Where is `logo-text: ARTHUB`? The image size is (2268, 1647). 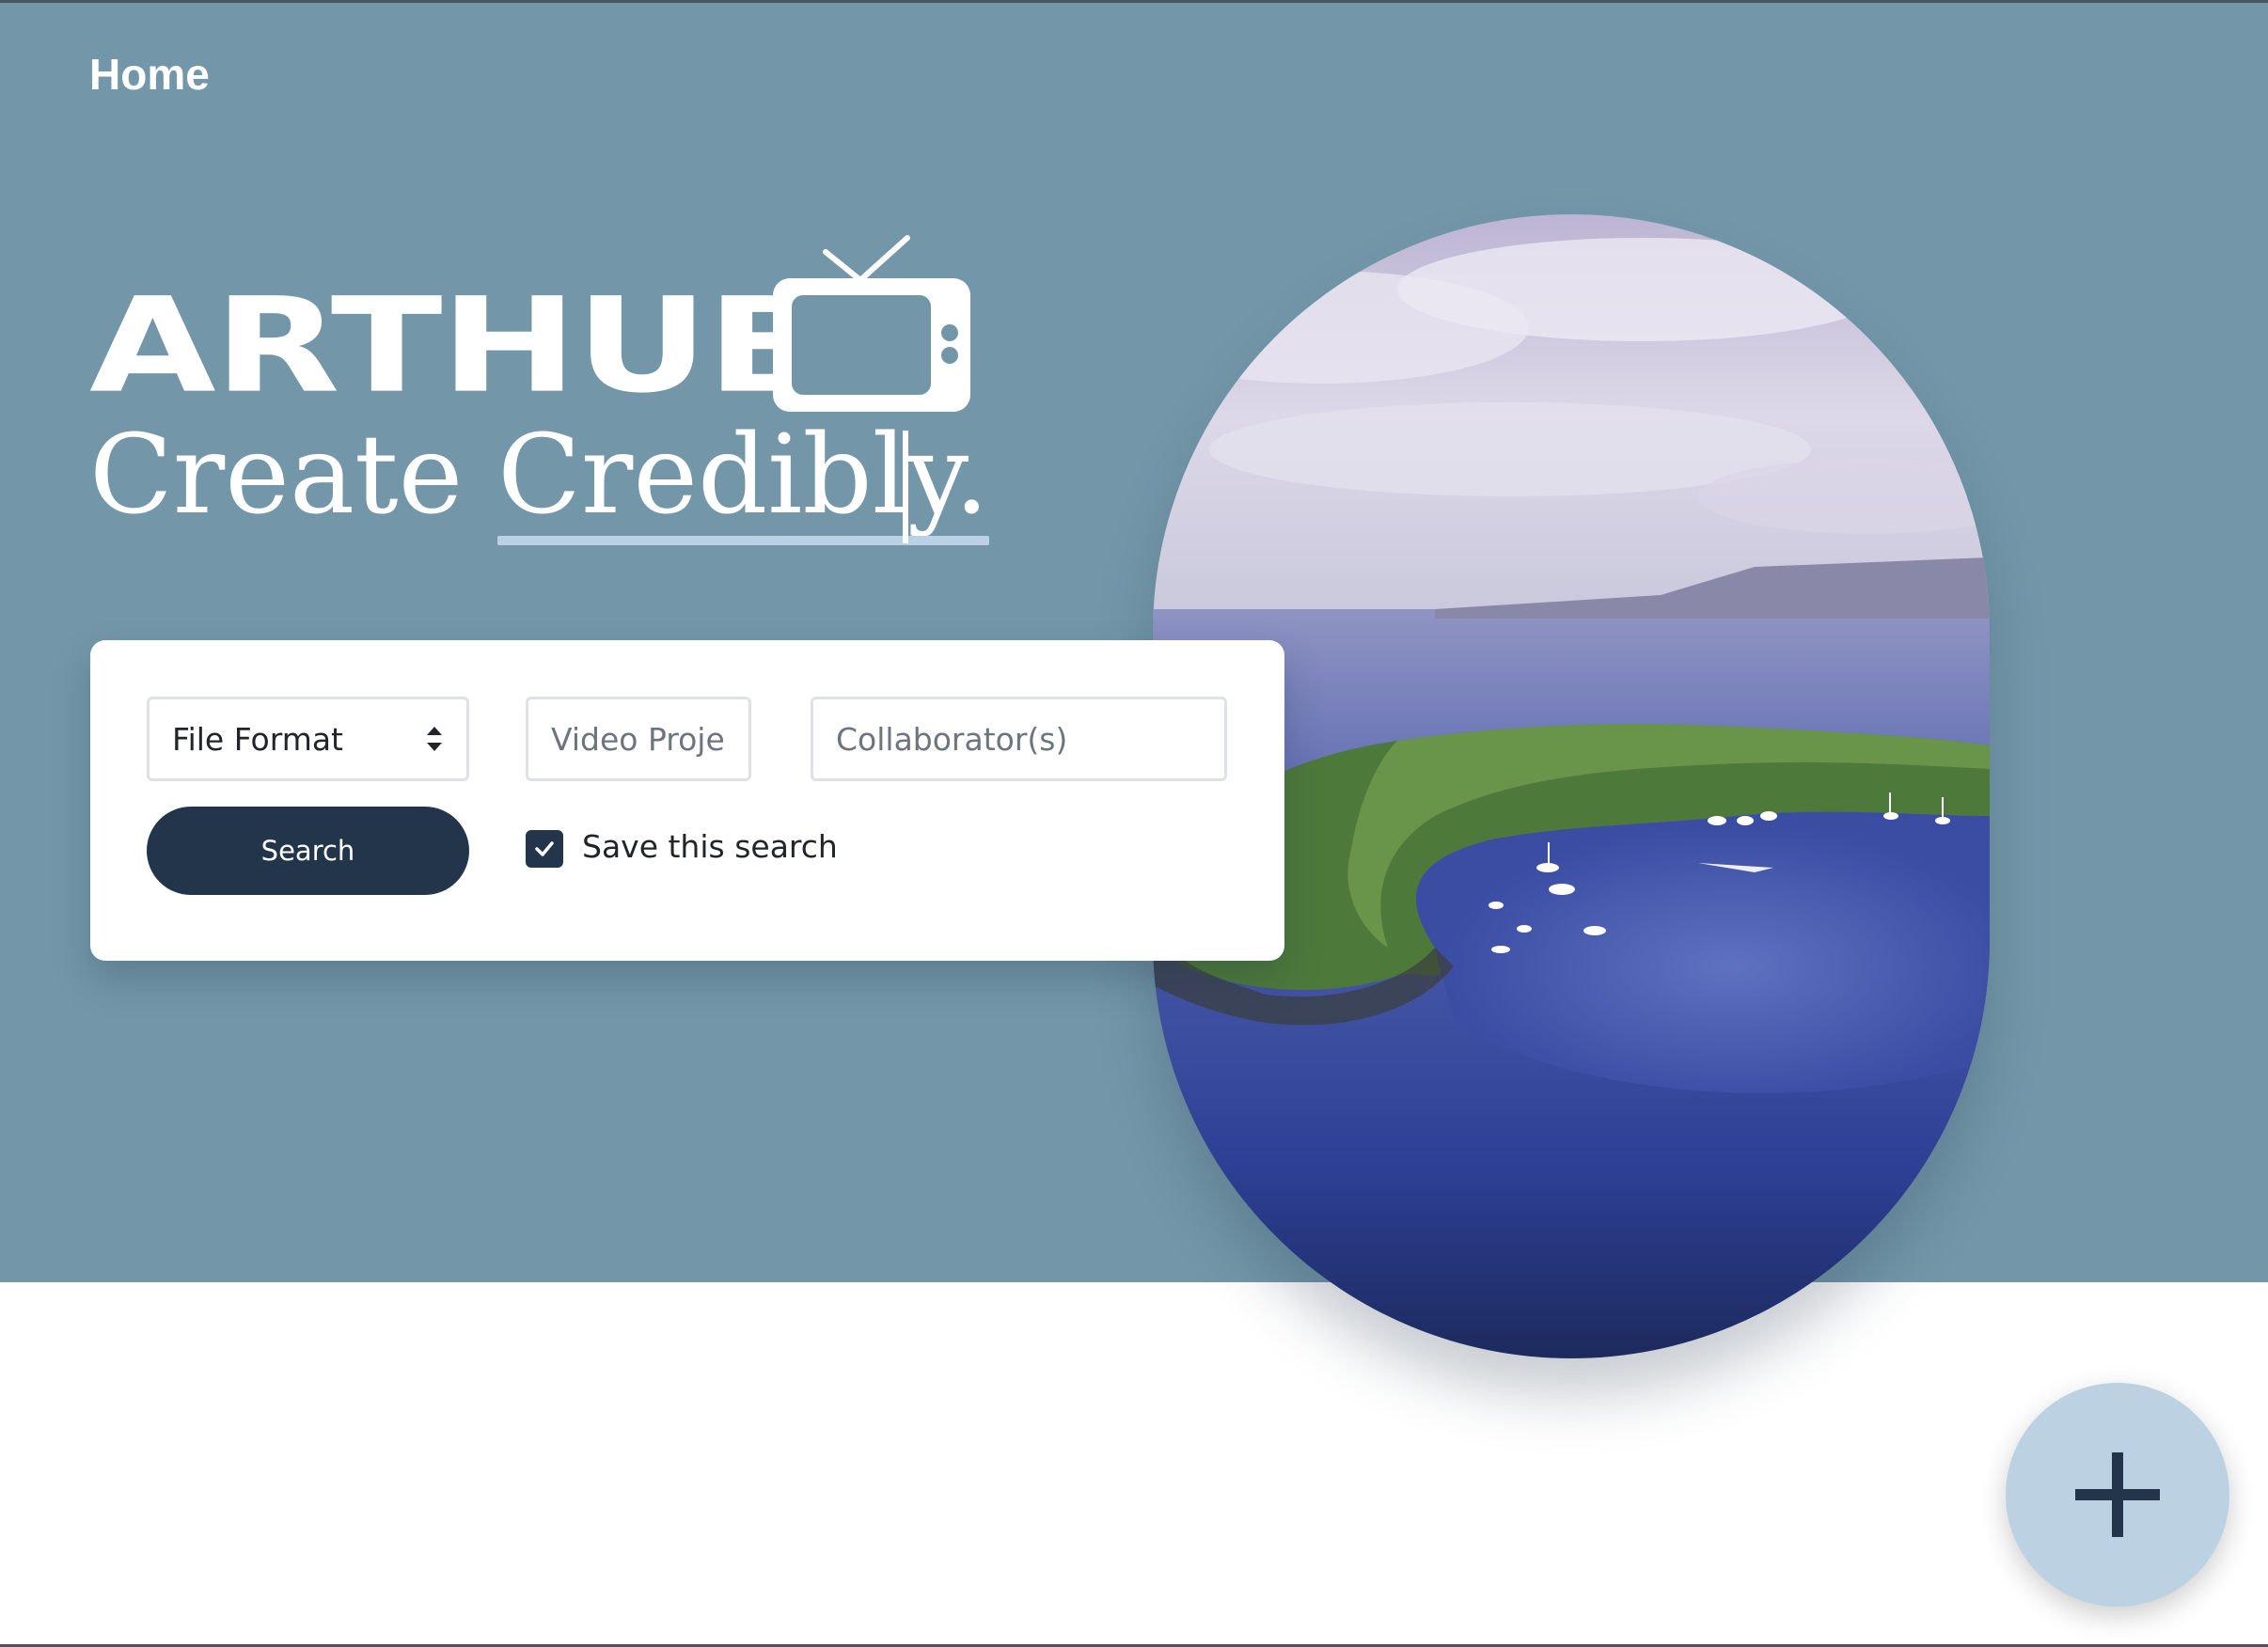 logo-text: ARTHUB is located at coordinates (460, 346).